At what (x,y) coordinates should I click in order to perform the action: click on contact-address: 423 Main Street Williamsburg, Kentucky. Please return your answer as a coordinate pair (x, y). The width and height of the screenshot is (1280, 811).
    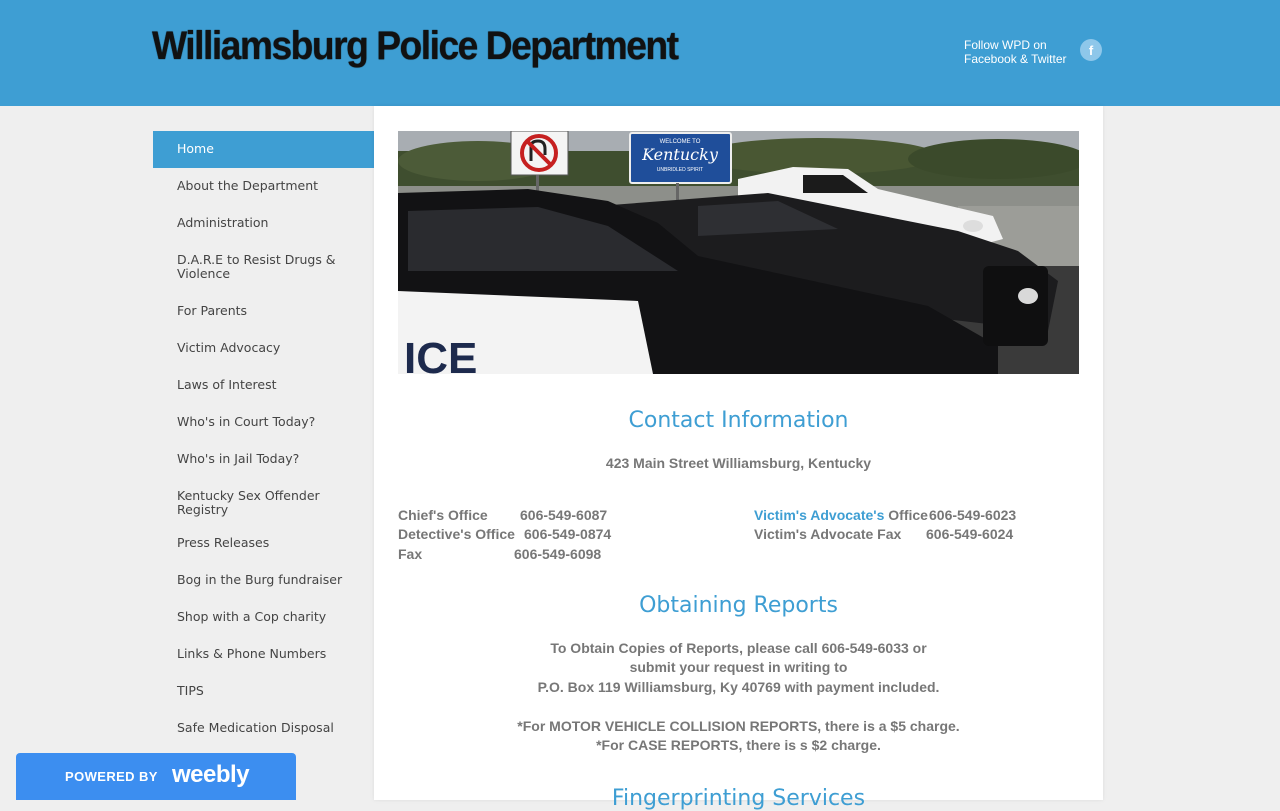
    Looking at the image, I should click on (738, 463).